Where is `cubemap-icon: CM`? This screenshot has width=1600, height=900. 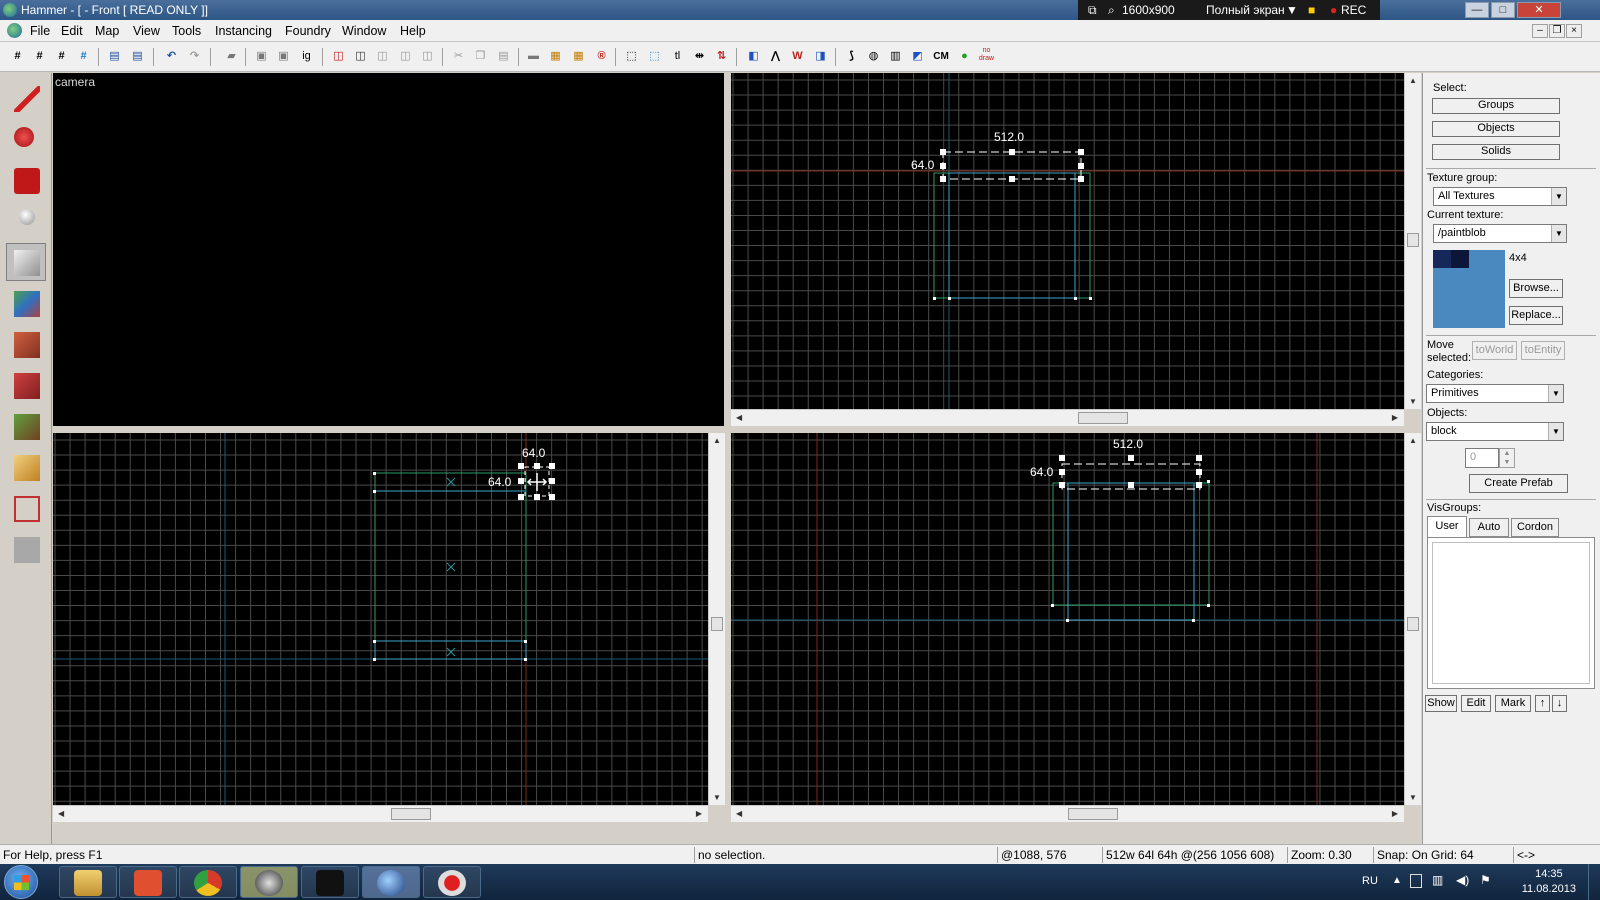
cubemap-icon: CM is located at coordinates (941, 56).